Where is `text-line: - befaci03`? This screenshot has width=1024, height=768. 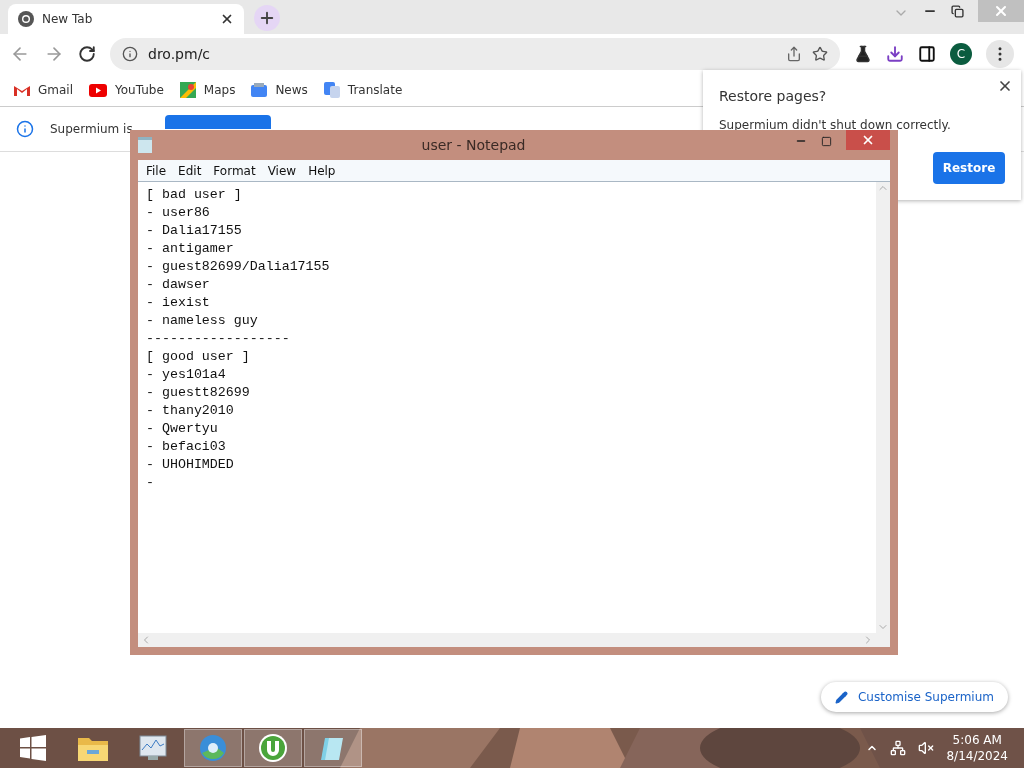 text-line: - befaci03 is located at coordinates (186, 447).